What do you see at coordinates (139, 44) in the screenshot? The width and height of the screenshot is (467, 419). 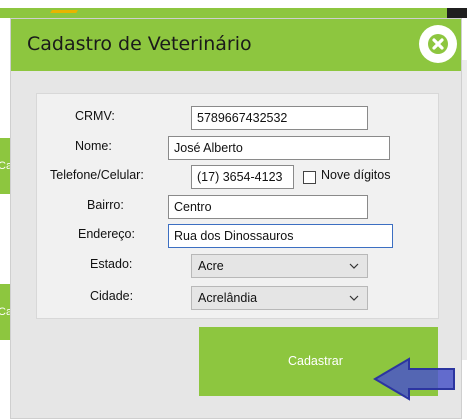 I see `dialog-title: Cadastro de Veterinário` at bounding box center [139, 44].